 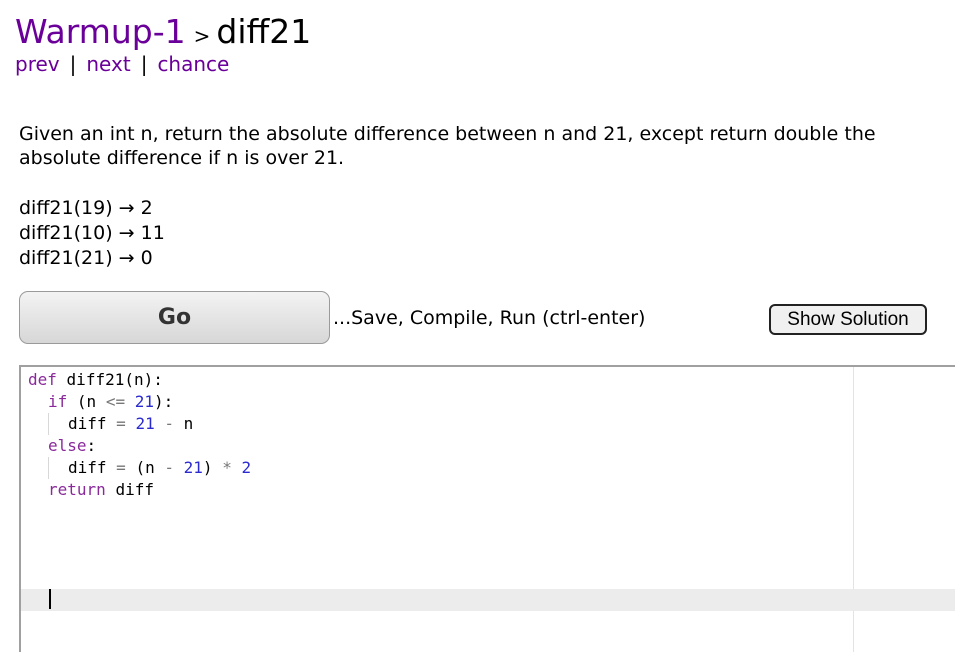 I want to click on section-link: Warmup-1, so click(x=100, y=31).